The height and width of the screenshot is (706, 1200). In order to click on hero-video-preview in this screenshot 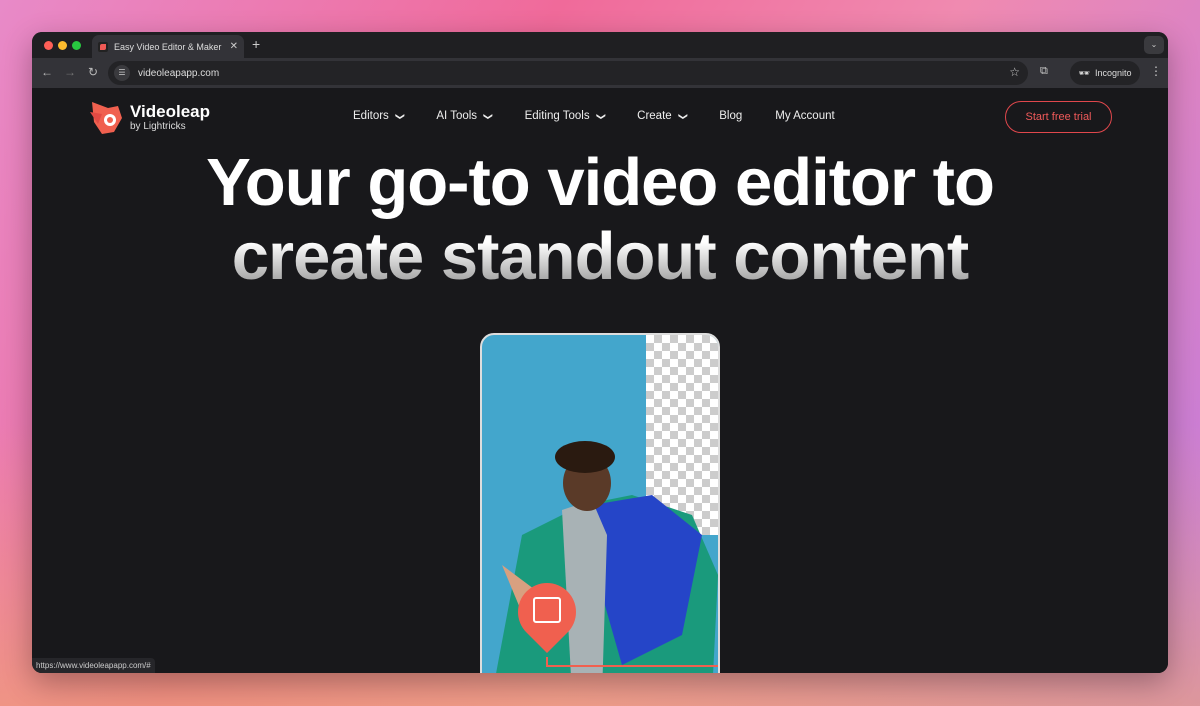, I will do `click(600, 503)`.